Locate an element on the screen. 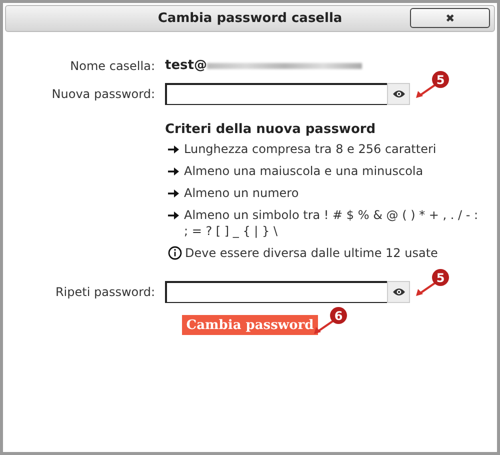 The image size is (500, 455). criteria-text: Almeno un numero is located at coordinates (241, 193).